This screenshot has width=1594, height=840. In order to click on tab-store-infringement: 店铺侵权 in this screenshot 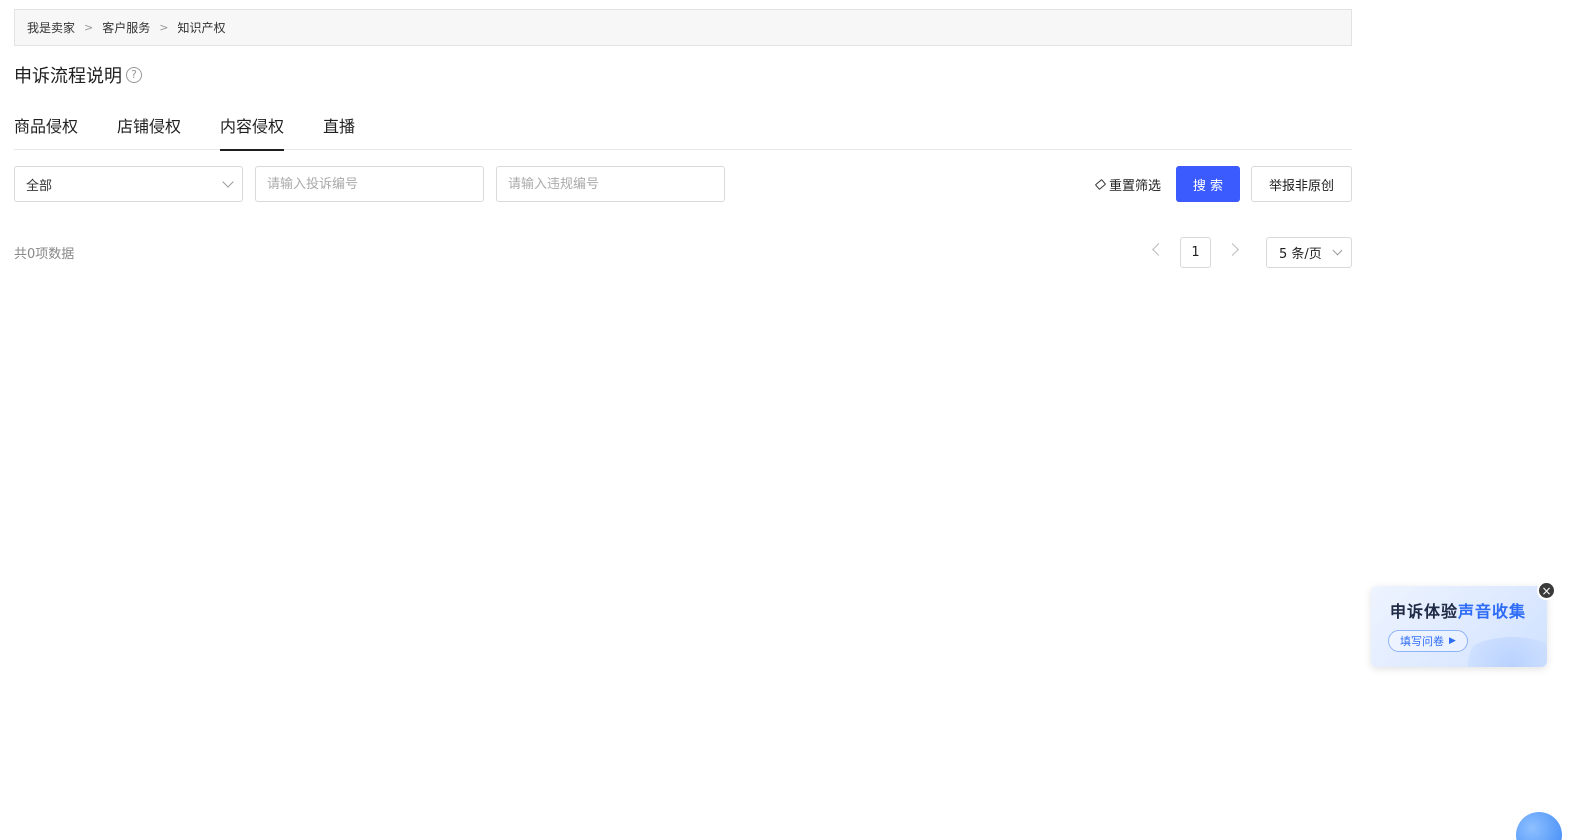, I will do `click(149, 130)`.